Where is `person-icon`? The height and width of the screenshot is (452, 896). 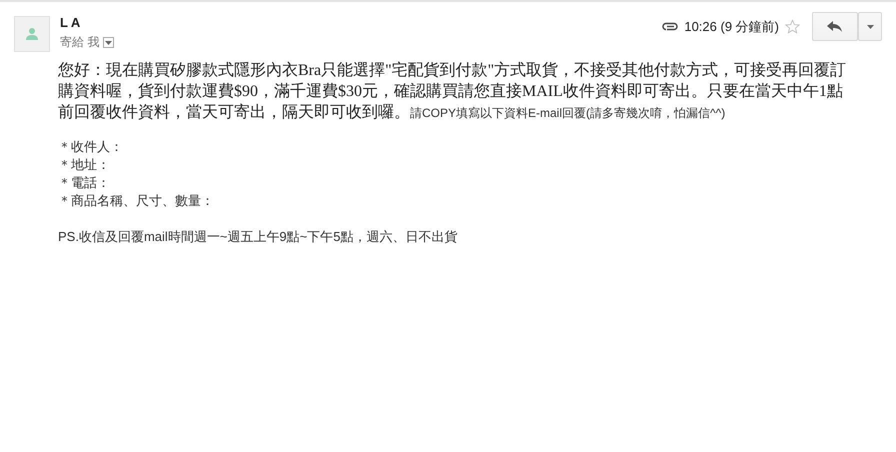 person-icon is located at coordinates (32, 34).